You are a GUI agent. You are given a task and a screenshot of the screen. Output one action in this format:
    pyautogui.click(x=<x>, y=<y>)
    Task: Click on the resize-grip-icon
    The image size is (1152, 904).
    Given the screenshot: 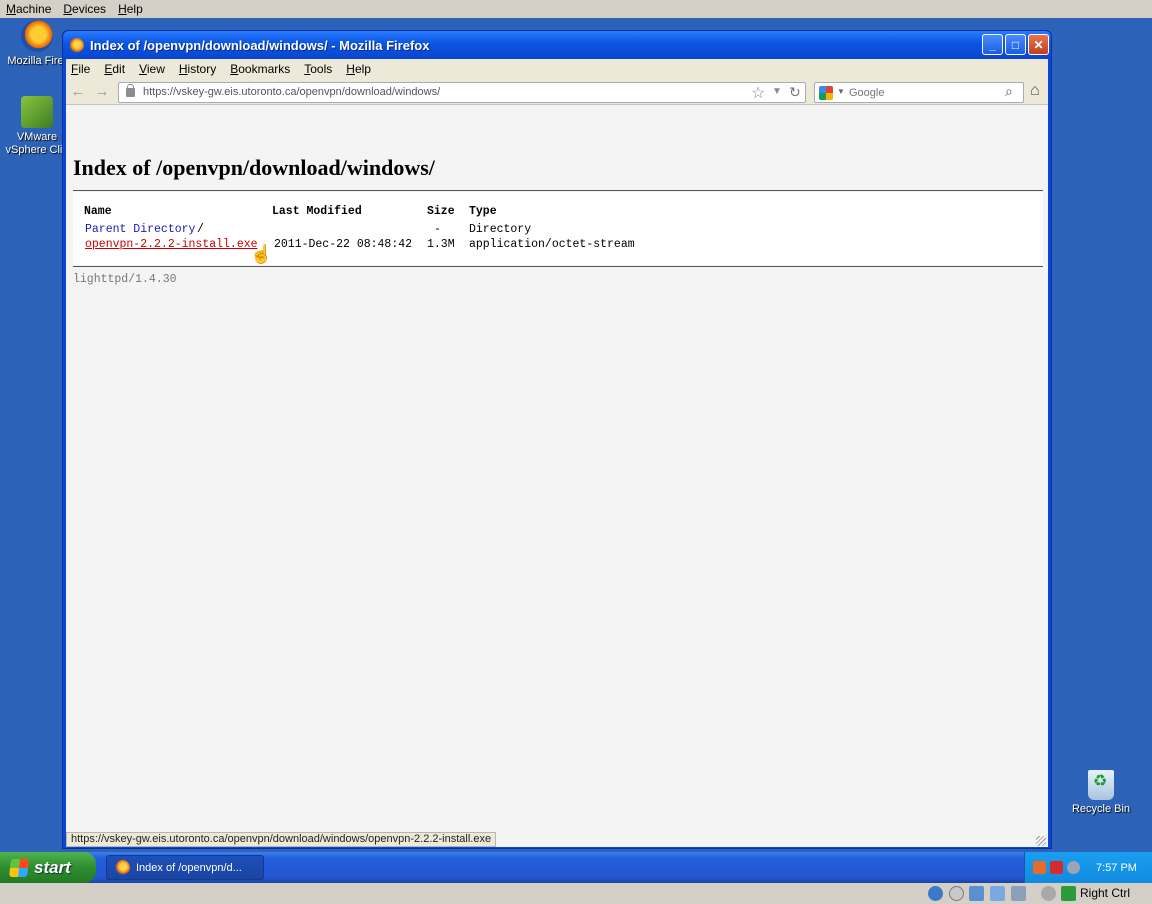 What is the action you would take?
    pyautogui.click(x=1041, y=841)
    